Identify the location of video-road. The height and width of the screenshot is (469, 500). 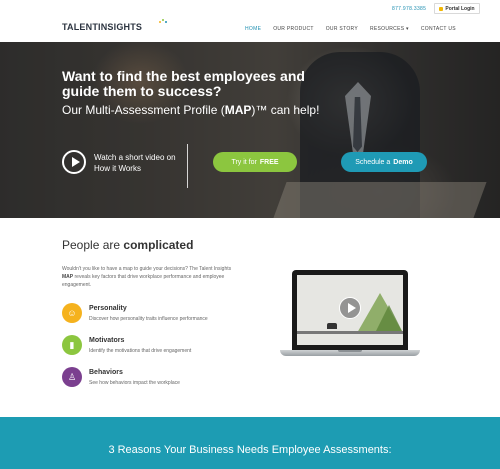
(350, 332).